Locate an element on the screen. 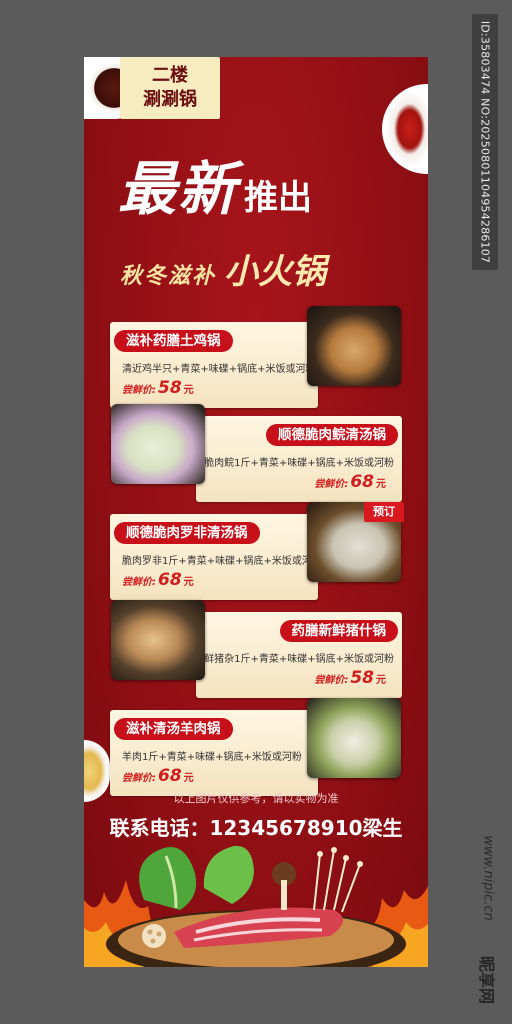  subheadline-part2: 小火锅 is located at coordinates (275, 272).